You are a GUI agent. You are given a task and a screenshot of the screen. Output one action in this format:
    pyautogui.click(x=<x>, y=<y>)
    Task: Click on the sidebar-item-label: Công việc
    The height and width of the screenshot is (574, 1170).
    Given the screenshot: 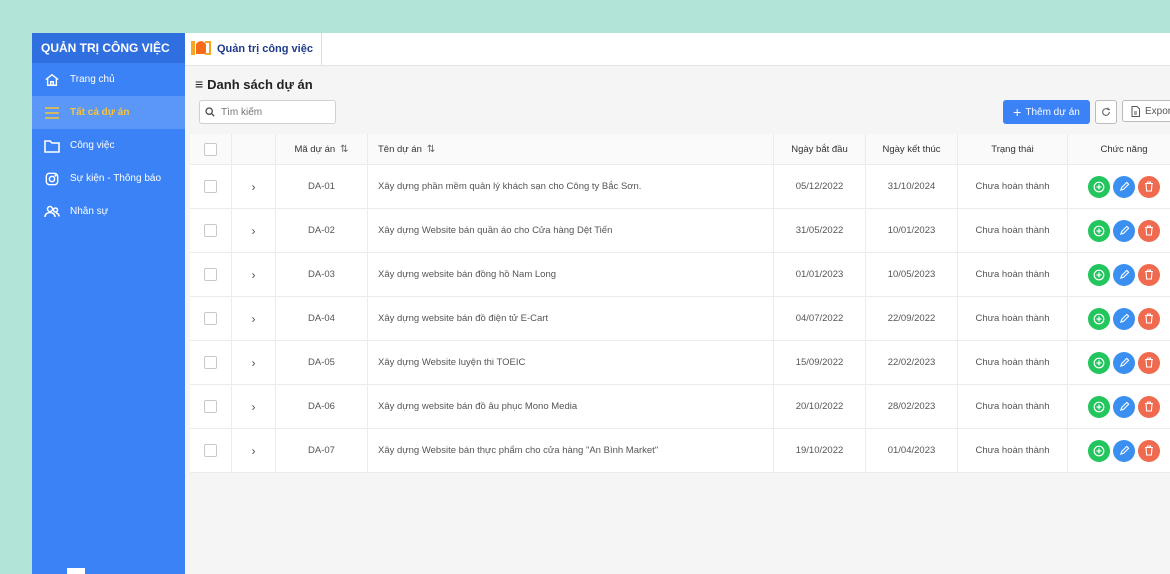 What is the action you would take?
    pyautogui.click(x=92, y=145)
    